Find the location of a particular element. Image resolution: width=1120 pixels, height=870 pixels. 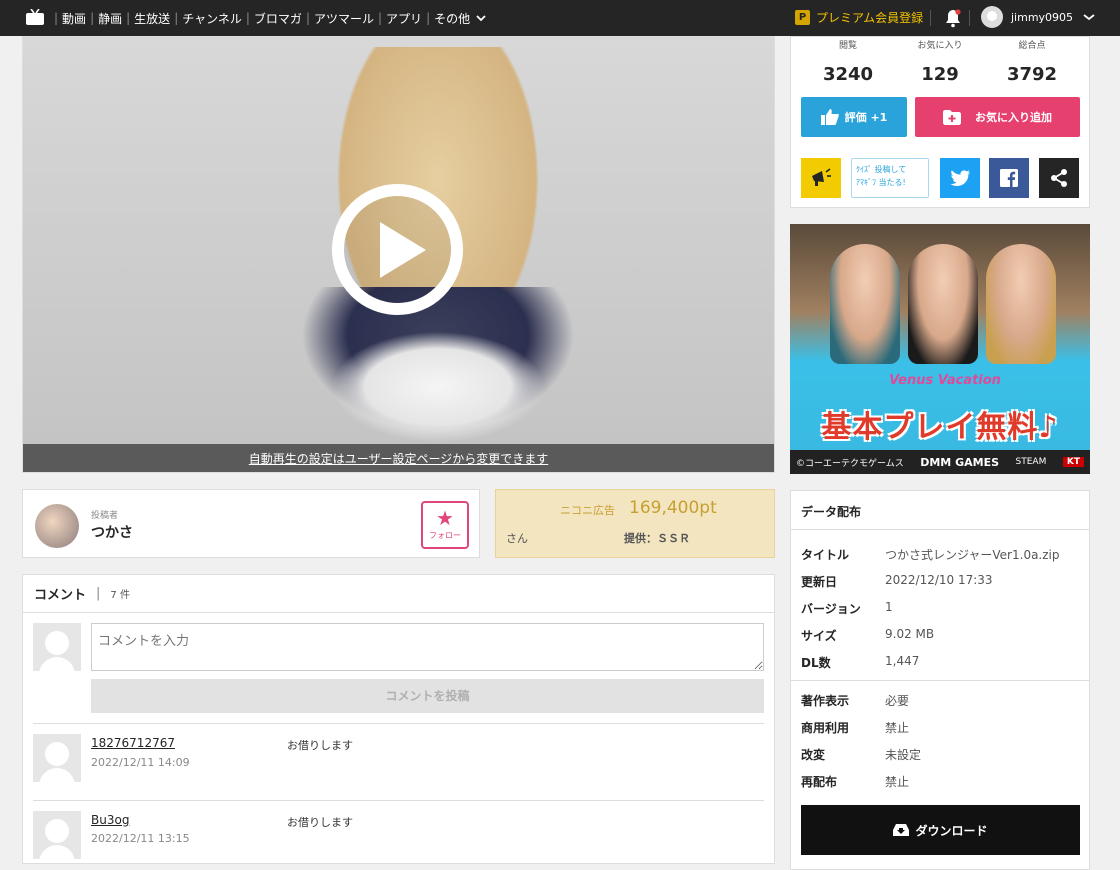

niconi-ad-button is located at coordinates (821, 178).